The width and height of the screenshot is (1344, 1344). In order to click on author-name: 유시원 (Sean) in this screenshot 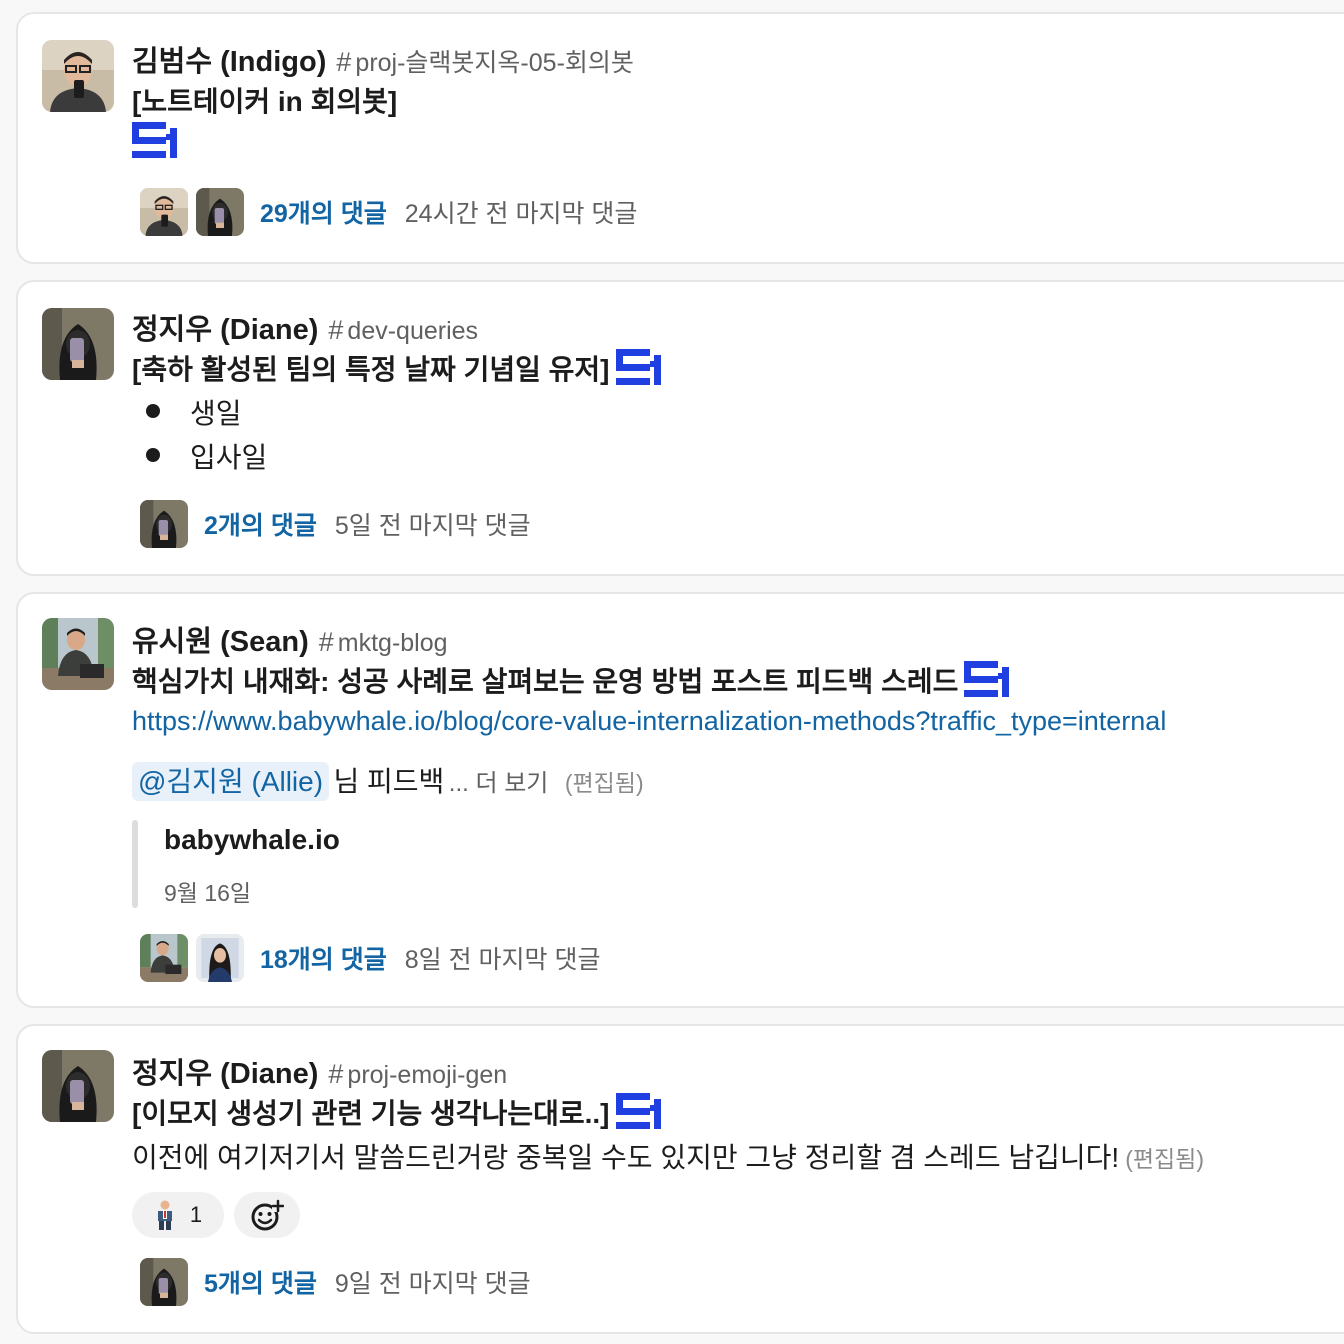, I will do `click(220, 642)`.